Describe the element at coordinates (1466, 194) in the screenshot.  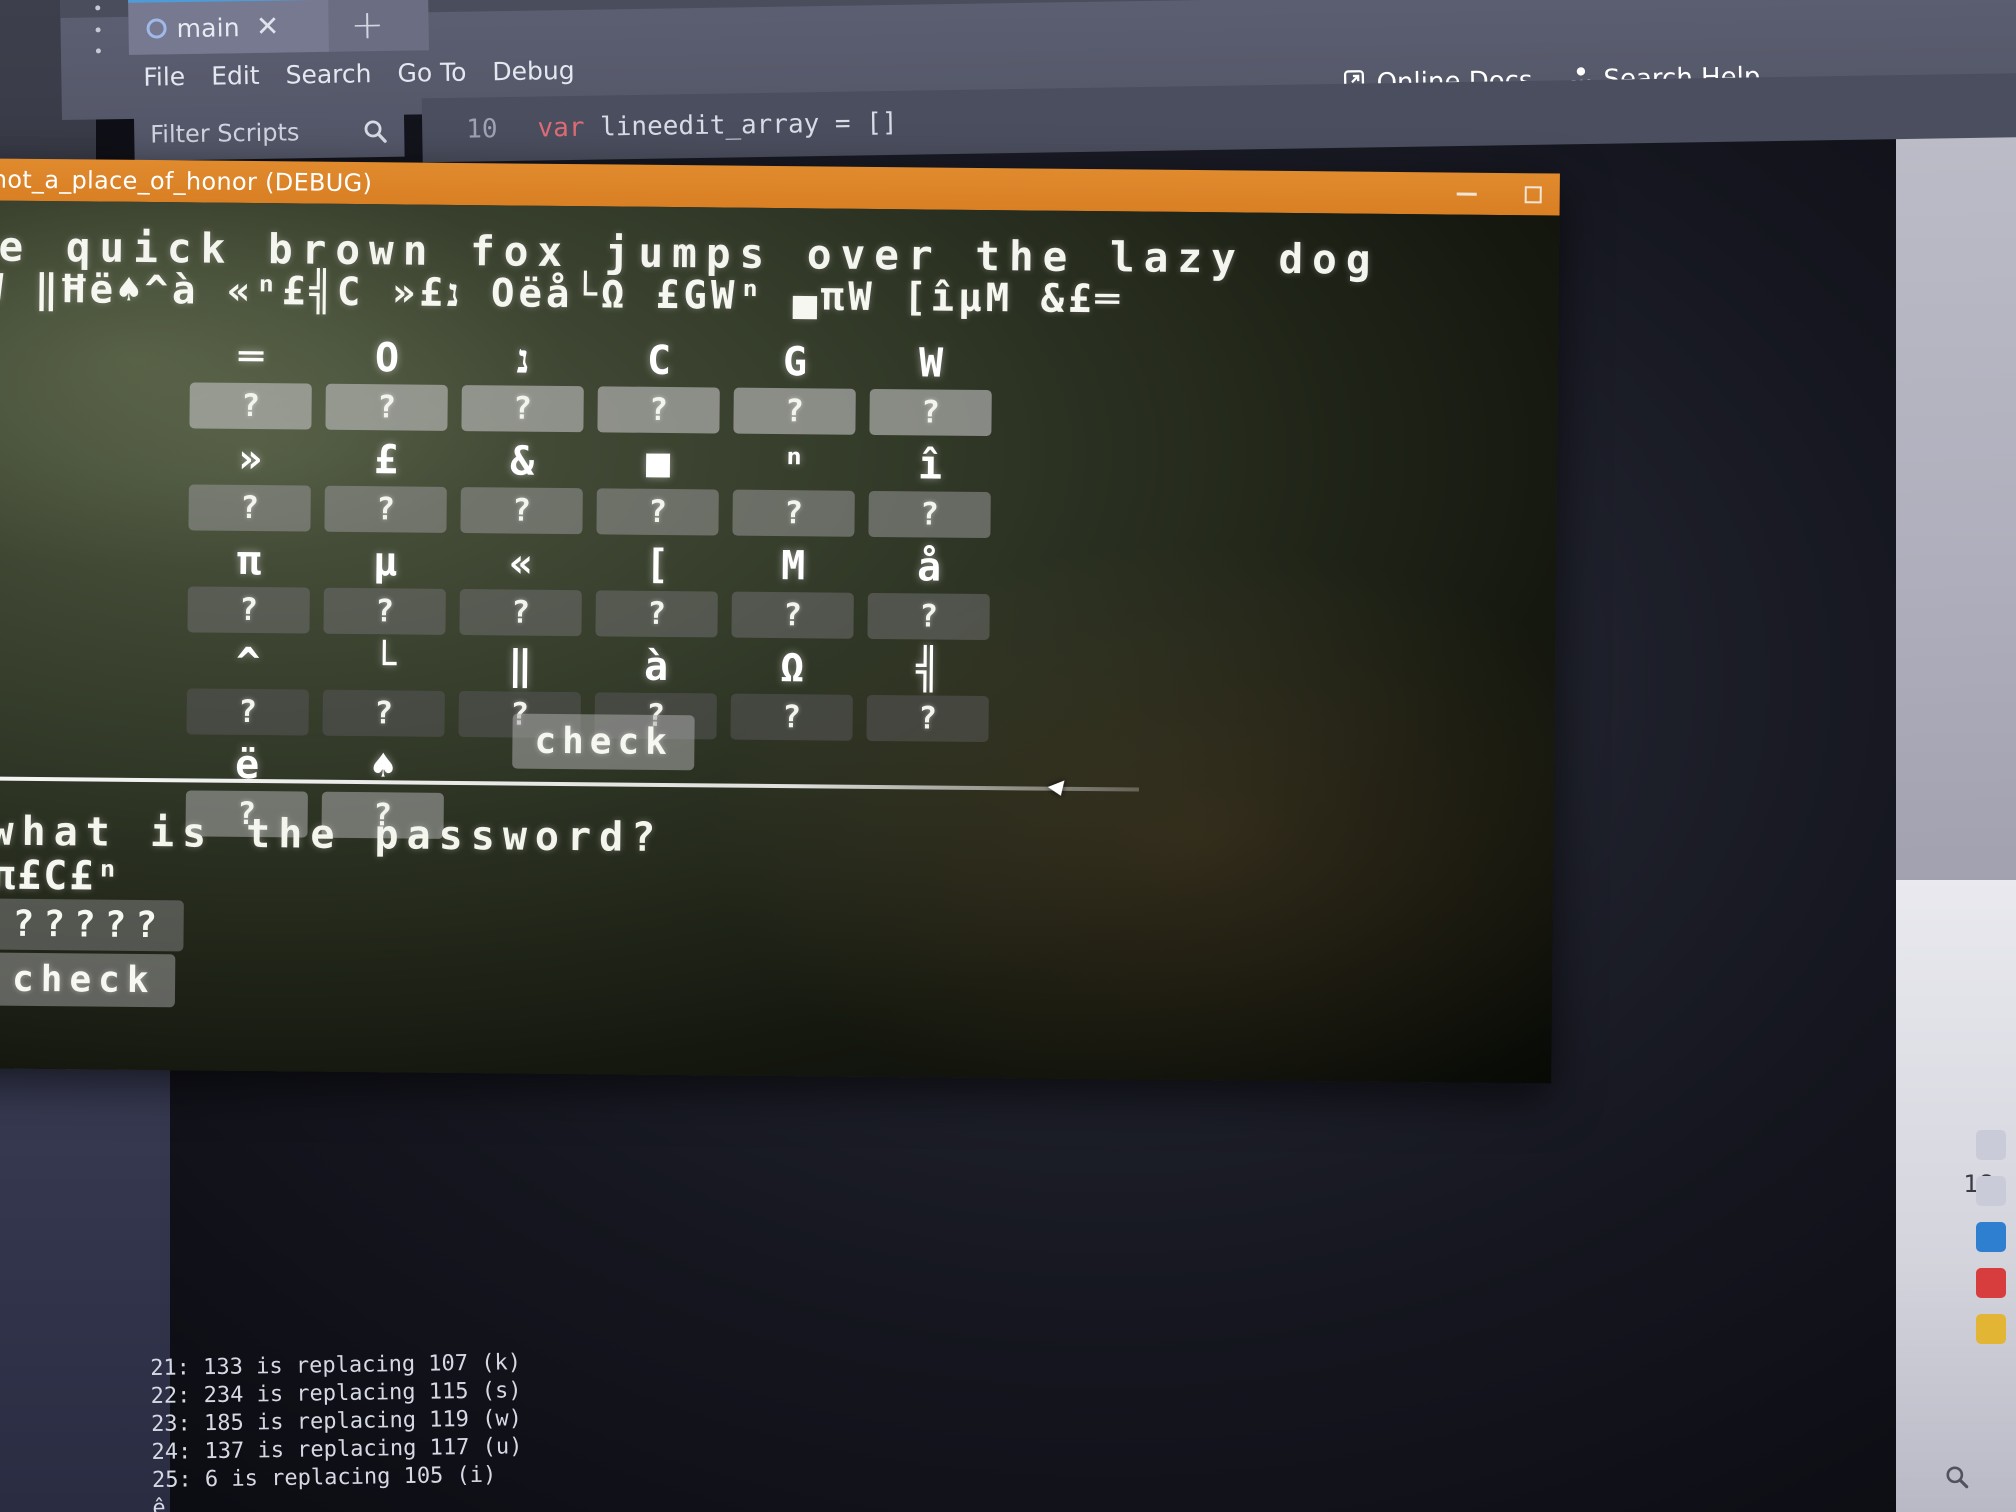
I see `minimize-icon` at that location.